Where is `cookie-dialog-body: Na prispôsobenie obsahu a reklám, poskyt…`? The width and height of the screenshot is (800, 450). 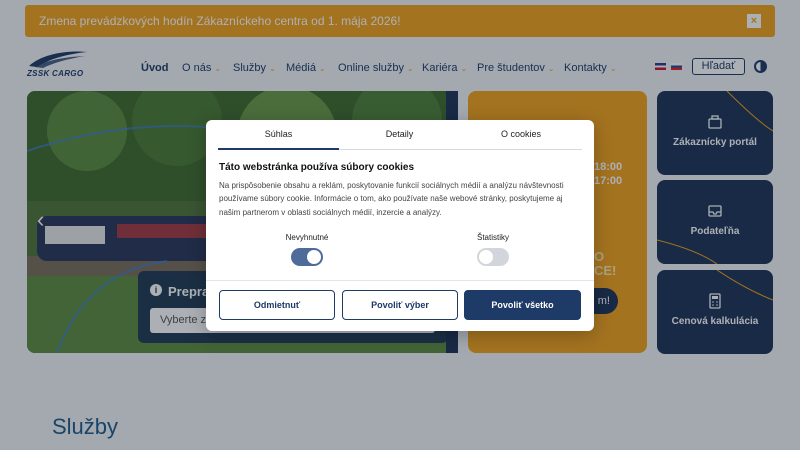
cookie-dialog-body: Na prispôsobenie obsahu a reklám, poskyt… is located at coordinates (391, 199).